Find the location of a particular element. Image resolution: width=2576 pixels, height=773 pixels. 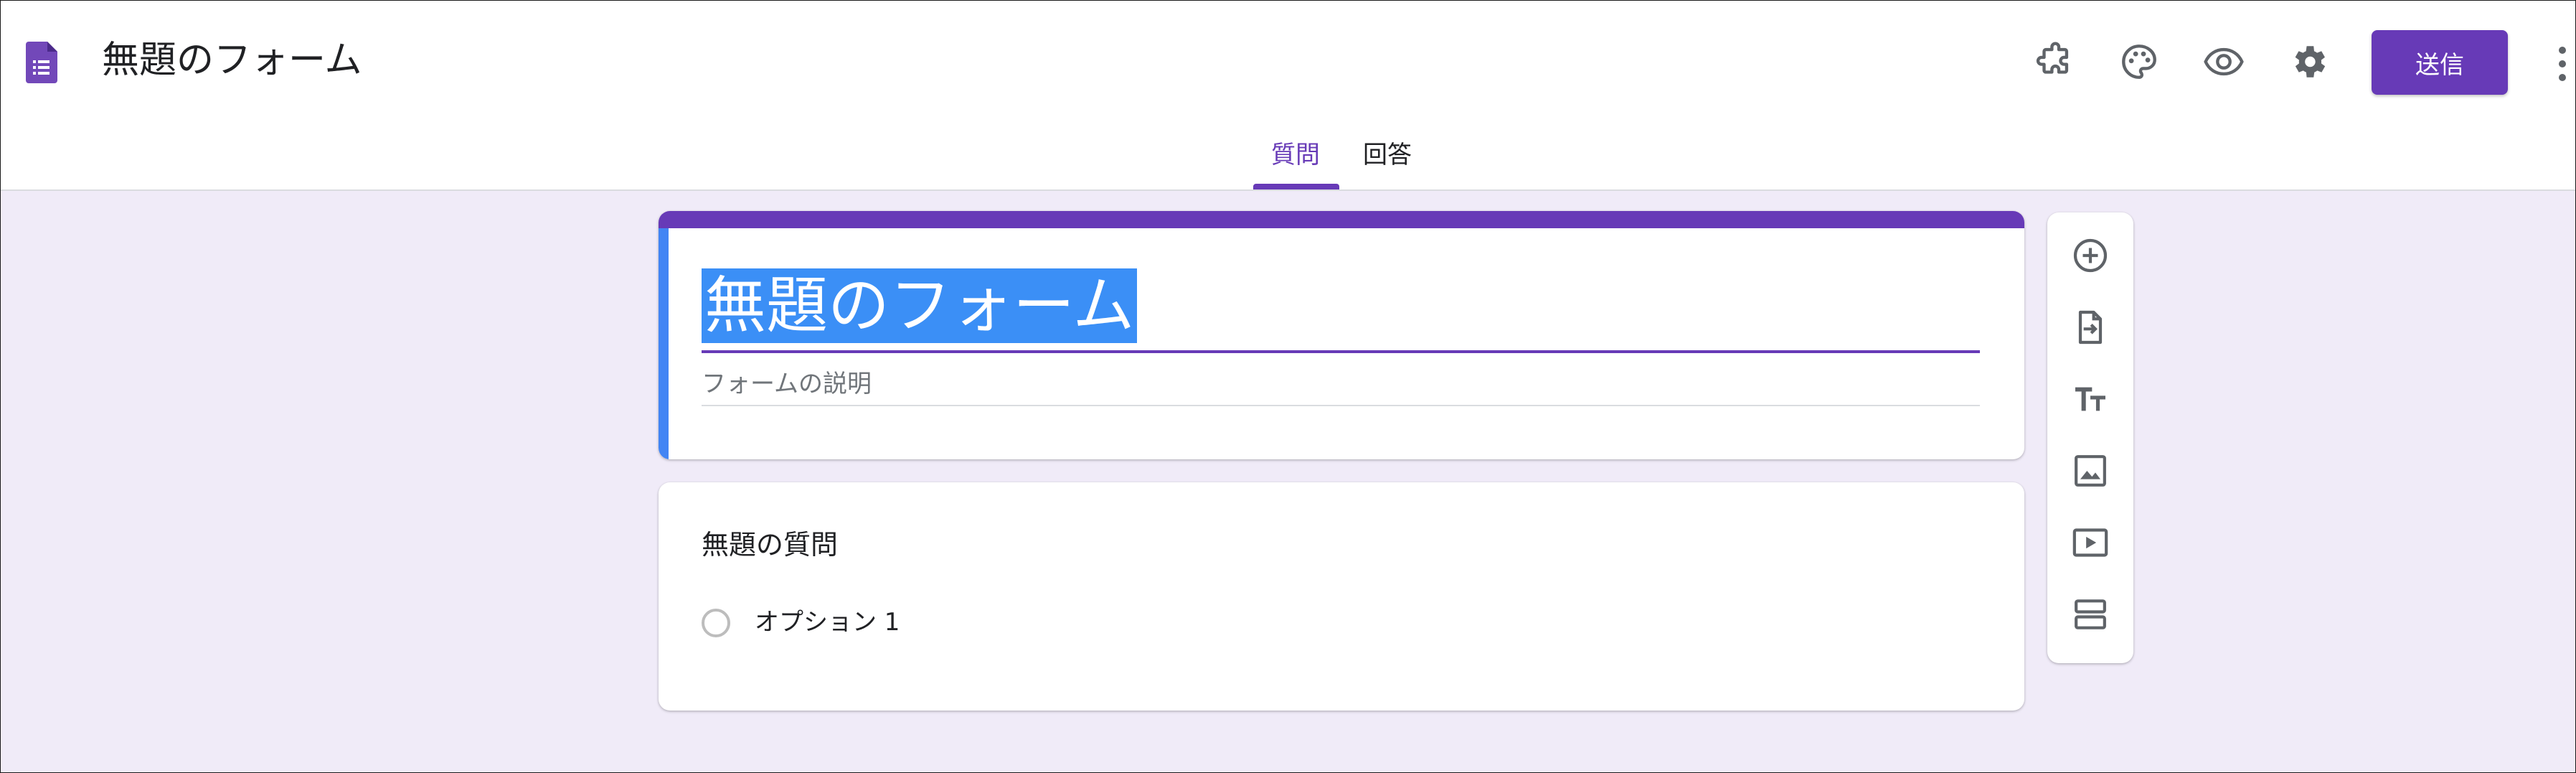

option-label: オプション 1 is located at coordinates (827, 622).